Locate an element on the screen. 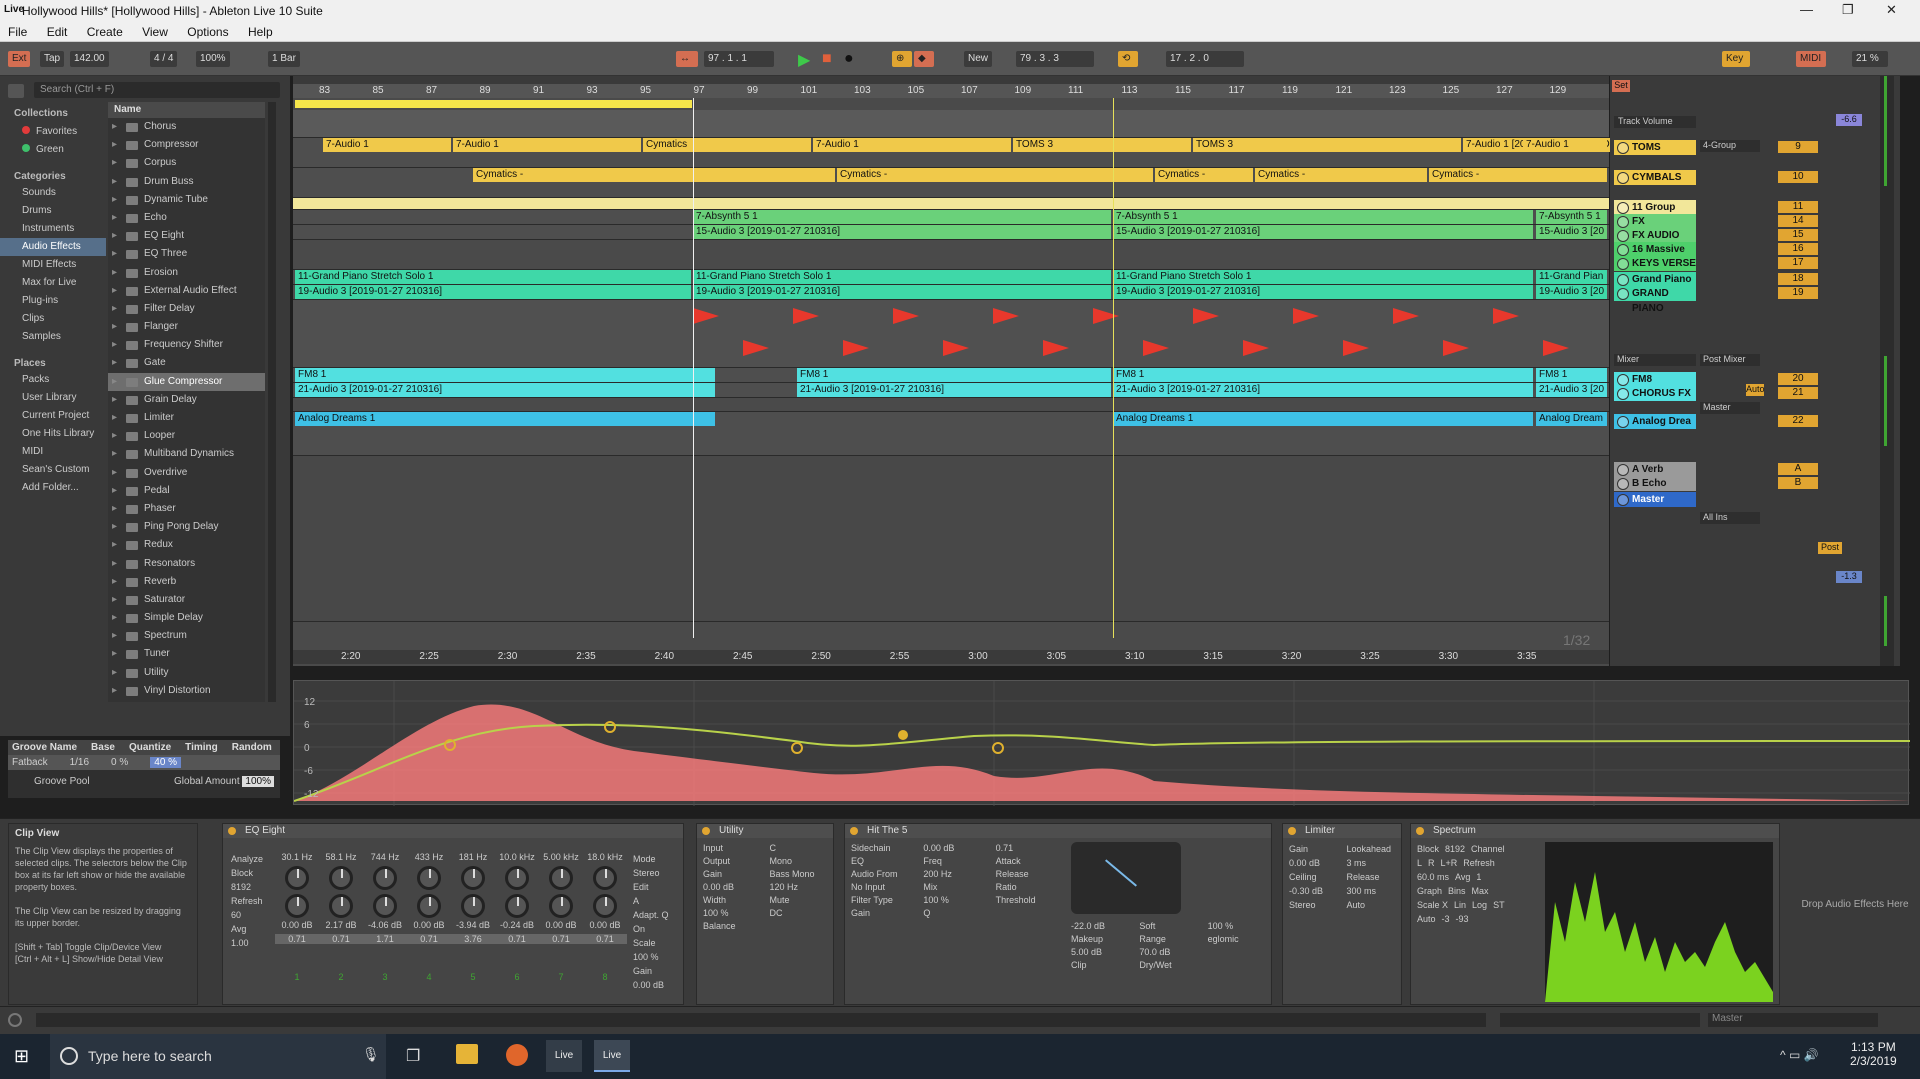  browser-item: Redux is located at coordinates (186, 545).